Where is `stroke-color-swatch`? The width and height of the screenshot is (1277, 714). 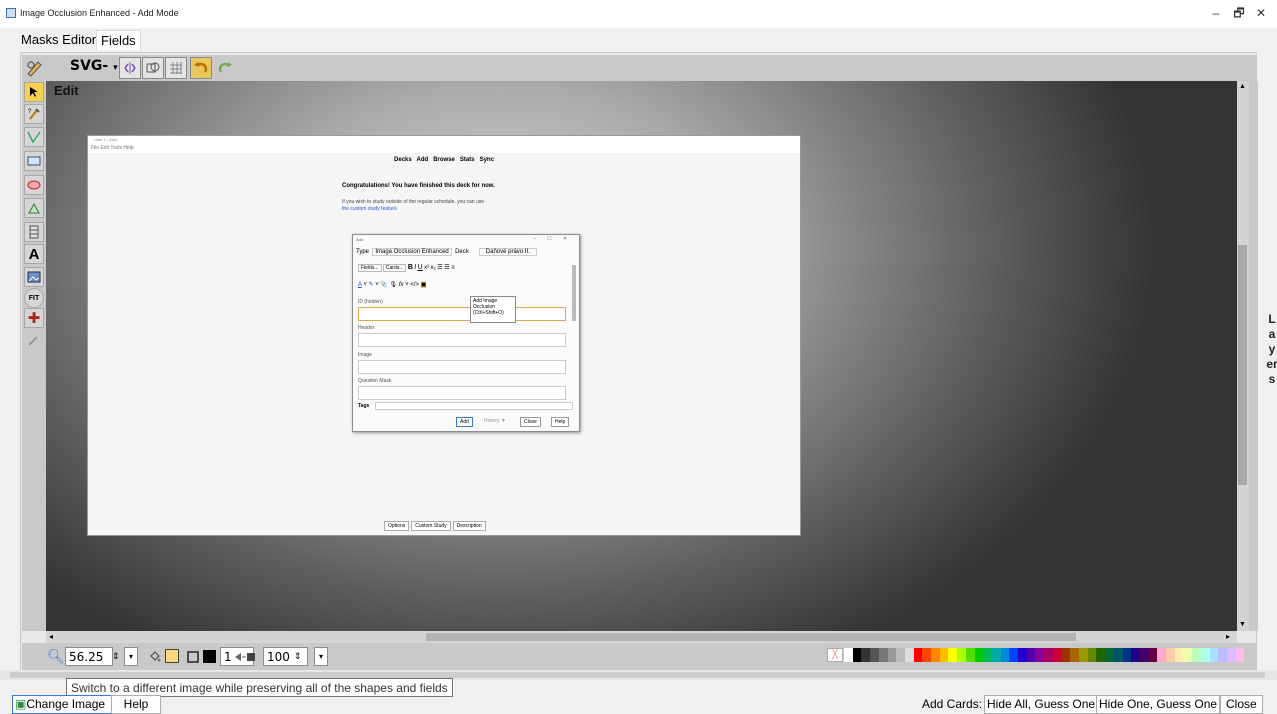 stroke-color-swatch is located at coordinates (209, 656).